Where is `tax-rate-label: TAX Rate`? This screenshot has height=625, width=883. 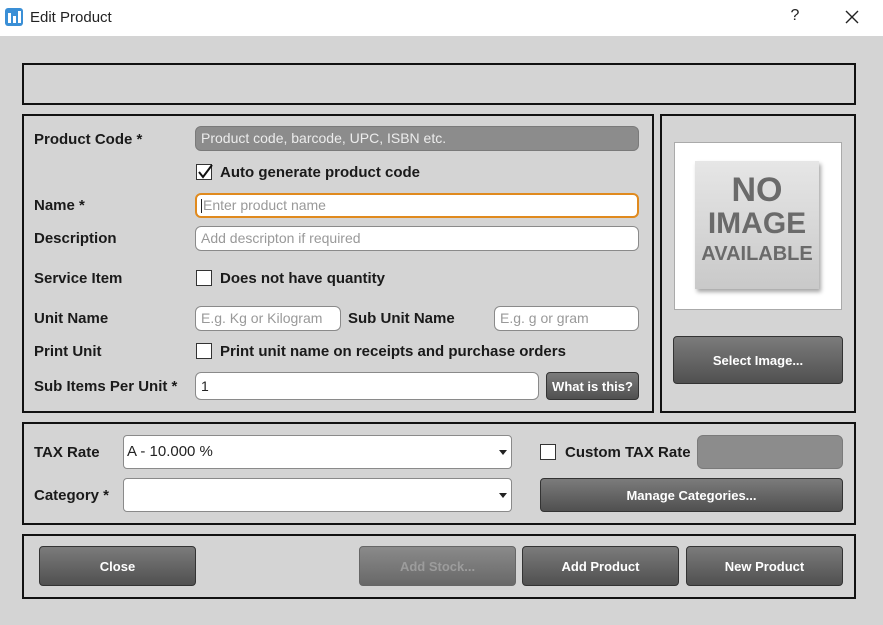 tax-rate-label: TAX Rate is located at coordinates (67, 452).